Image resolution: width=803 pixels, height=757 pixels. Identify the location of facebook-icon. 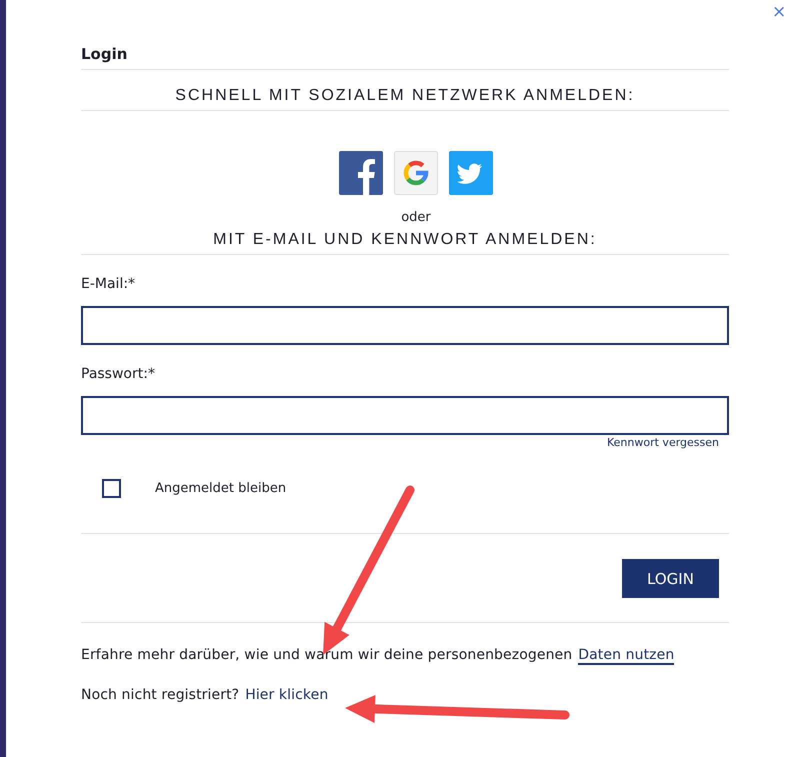
(361, 173).